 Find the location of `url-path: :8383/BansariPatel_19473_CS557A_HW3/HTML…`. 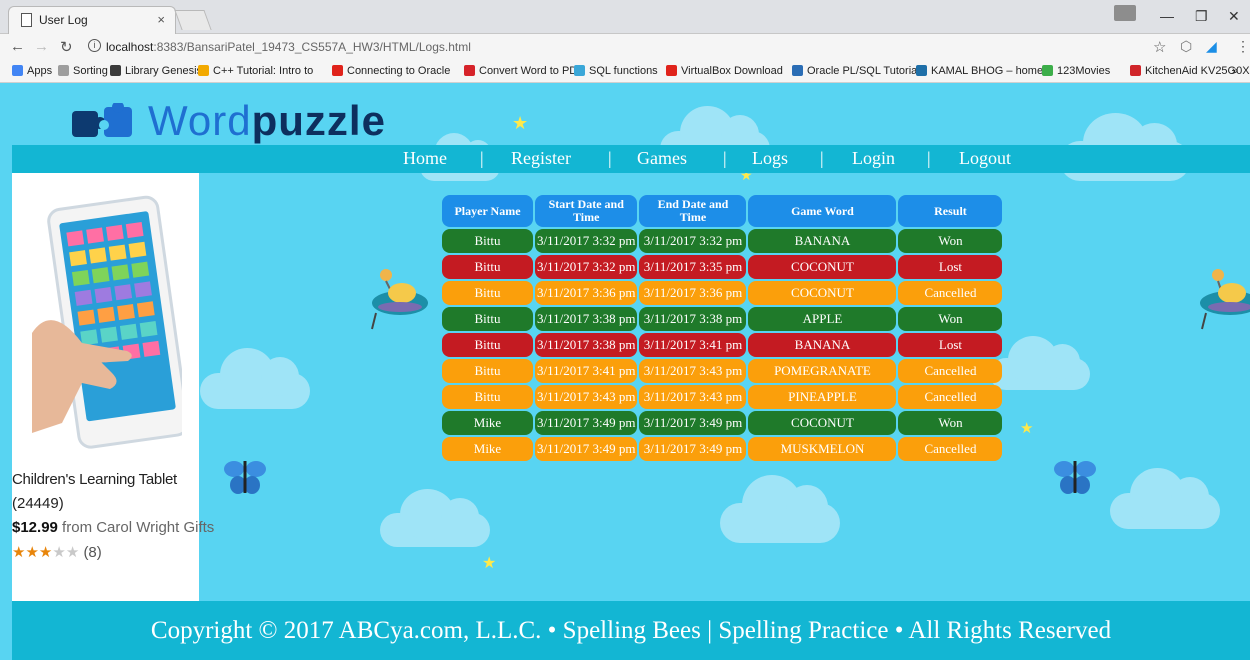

url-path: :8383/BansariPatel_19473_CS557A_HW3/HTML… is located at coordinates (312, 47).